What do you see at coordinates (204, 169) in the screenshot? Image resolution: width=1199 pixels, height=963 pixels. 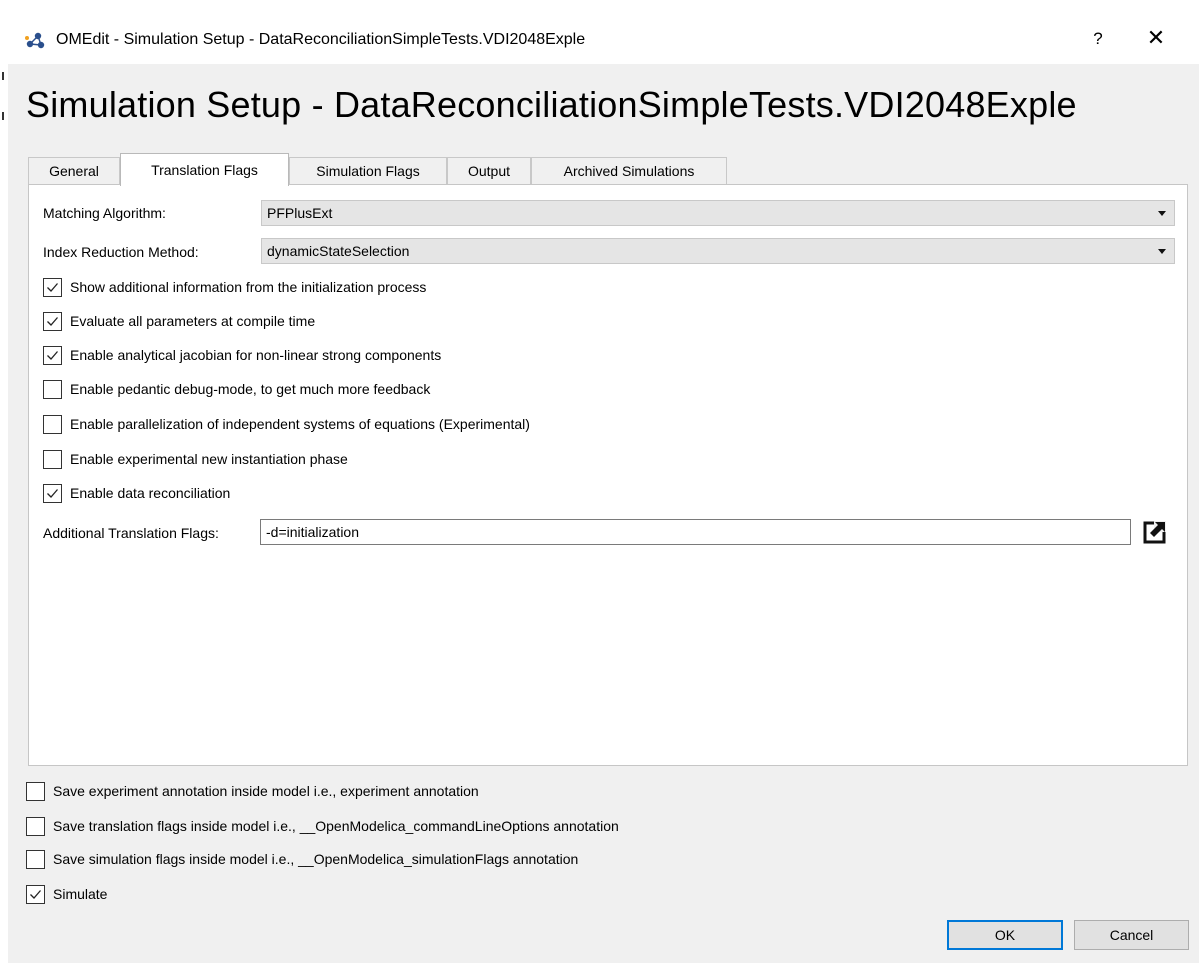 I see `tab-translation-flags: Translation Flags` at bounding box center [204, 169].